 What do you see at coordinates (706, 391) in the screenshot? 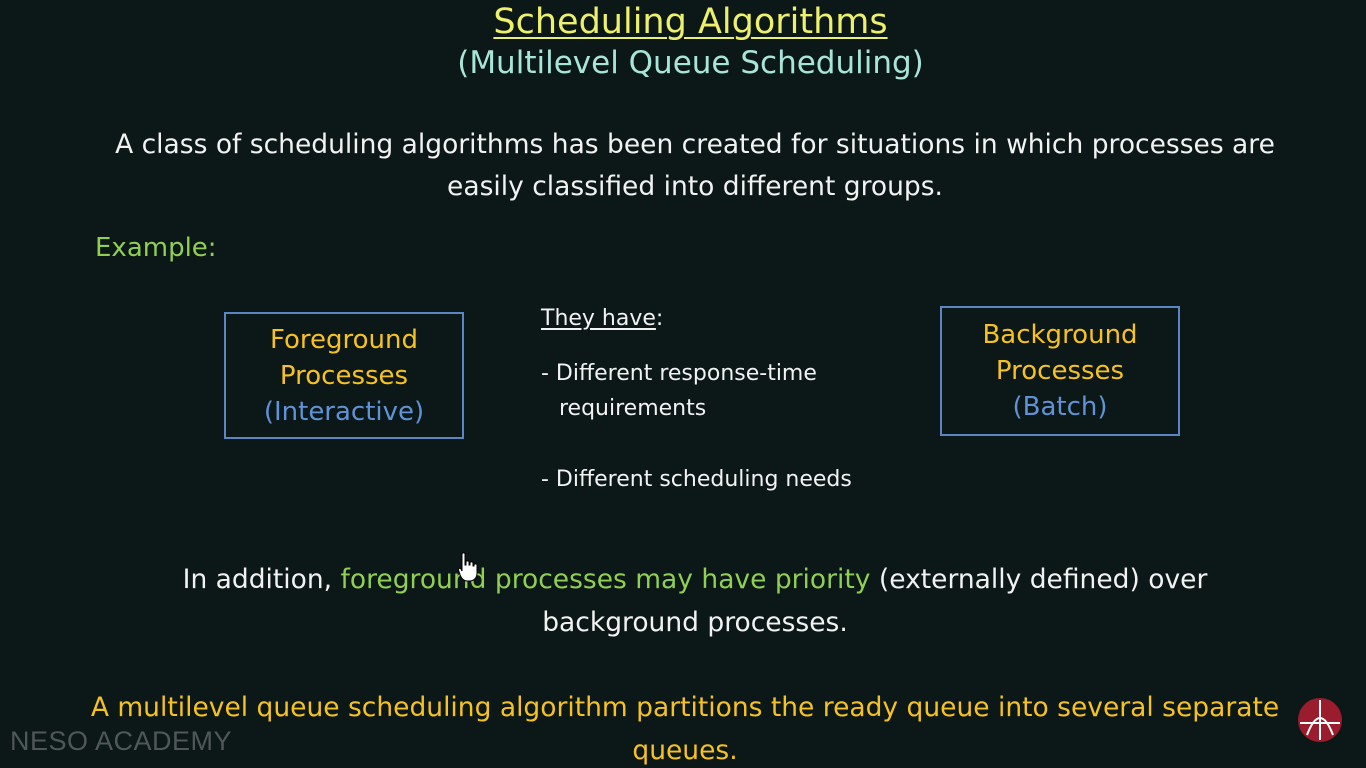
I see `point-response-time: - Different response-time requirements` at bounding box center [706, 391].